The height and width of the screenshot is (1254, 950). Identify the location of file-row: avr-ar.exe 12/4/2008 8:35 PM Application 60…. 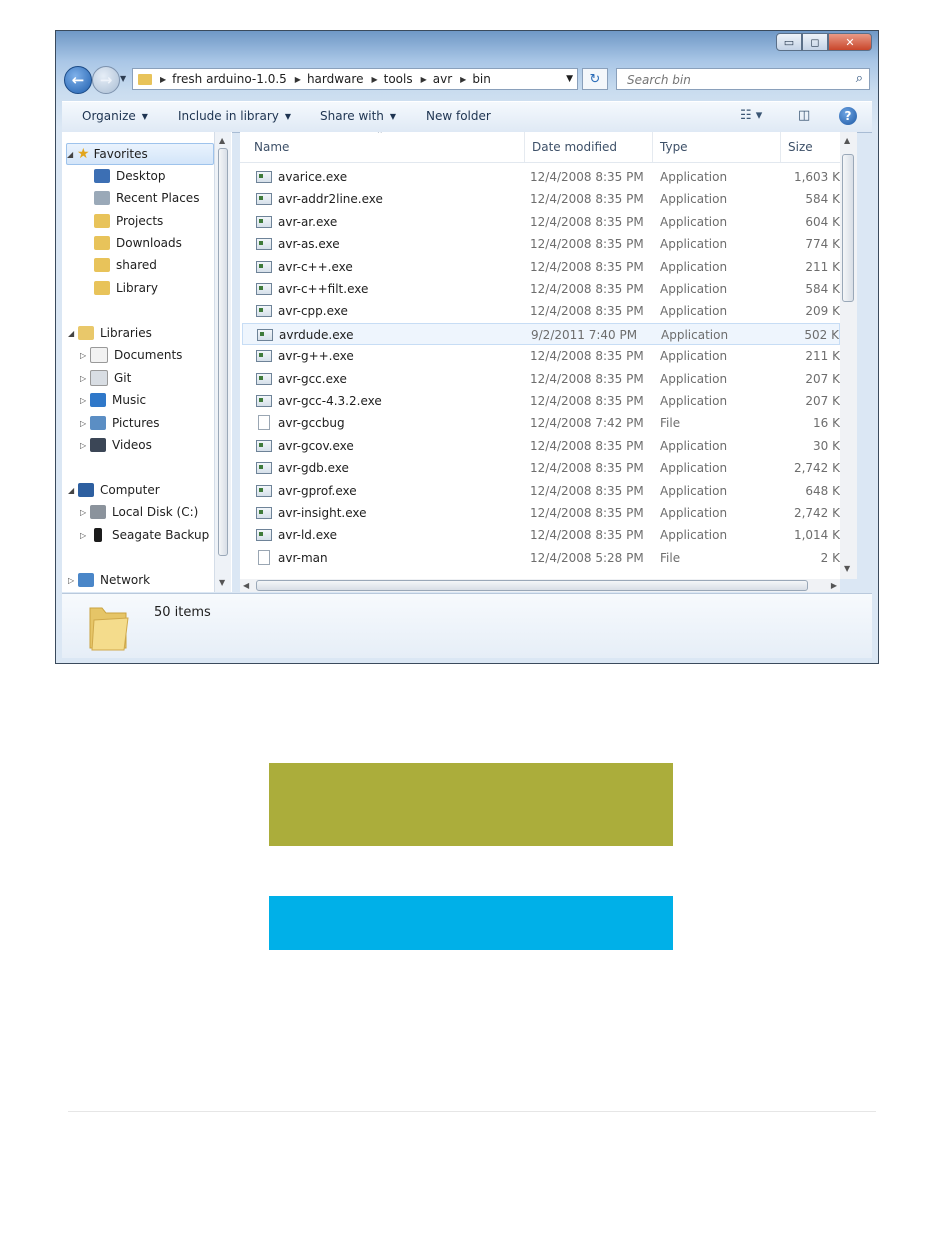
(541, 222).